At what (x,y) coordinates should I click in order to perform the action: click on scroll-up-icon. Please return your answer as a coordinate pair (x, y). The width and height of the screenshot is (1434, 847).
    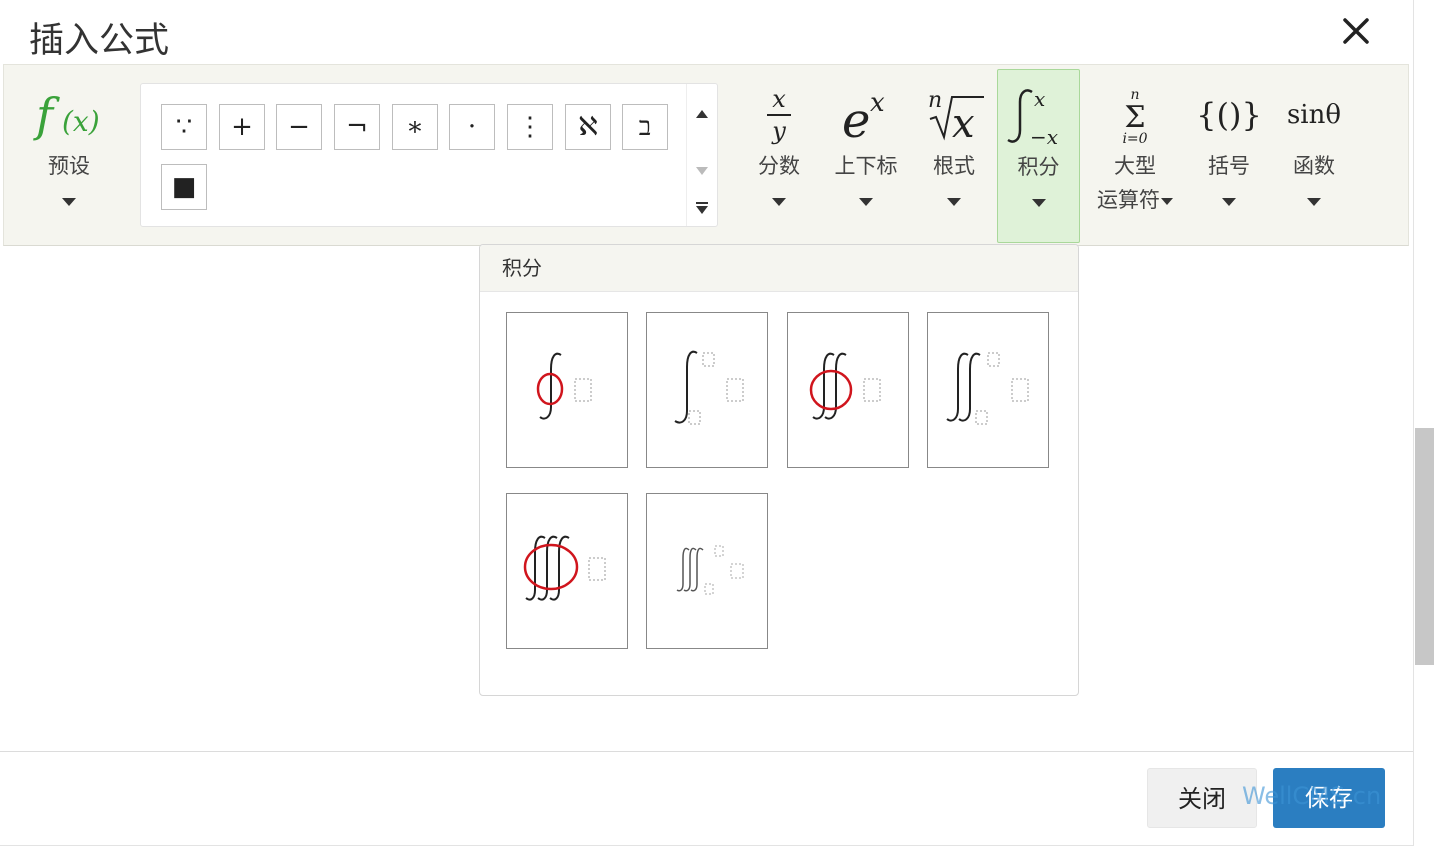
    Looking at the image, I should click on (702, 114).